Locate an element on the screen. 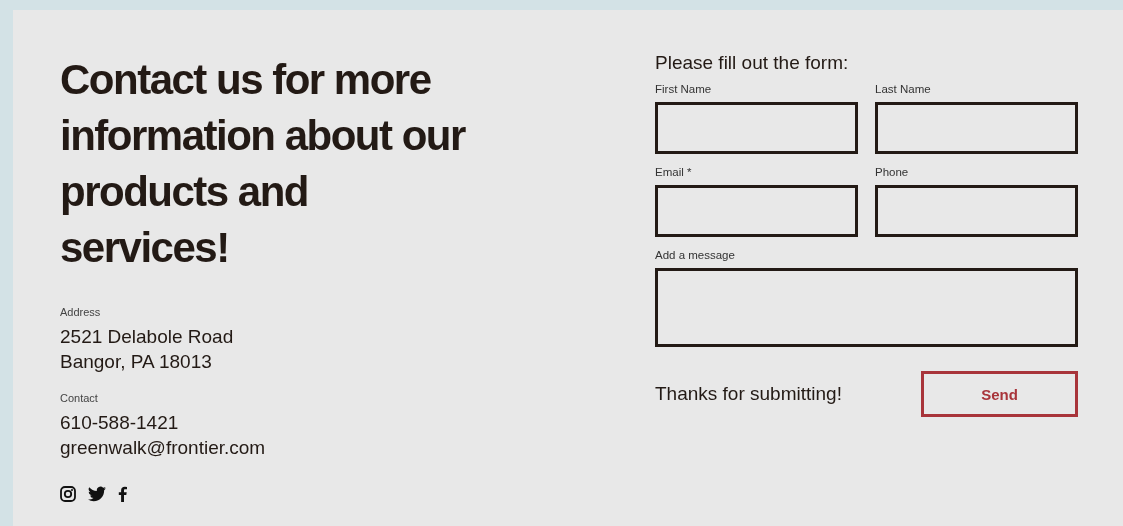 The height and width of the screenshot is (526, 1123). instagram-icon is located at coordinates (68, 494).